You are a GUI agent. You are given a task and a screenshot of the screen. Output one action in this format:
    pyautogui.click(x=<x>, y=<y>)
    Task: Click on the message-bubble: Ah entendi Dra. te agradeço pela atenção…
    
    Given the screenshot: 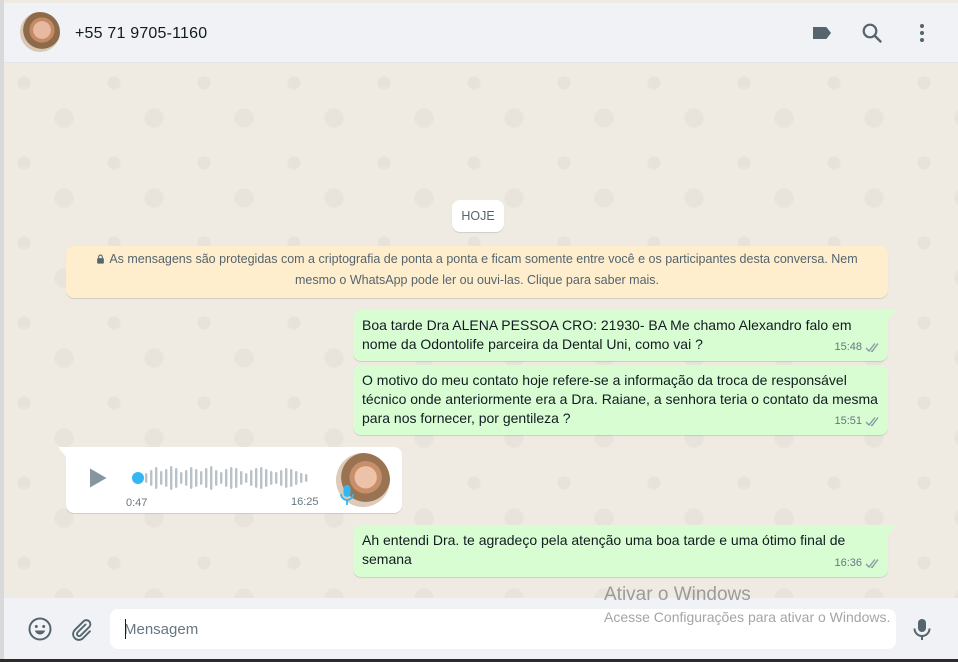 What is the action you would take?
    pyautogui.click(x=624, y=551)
    